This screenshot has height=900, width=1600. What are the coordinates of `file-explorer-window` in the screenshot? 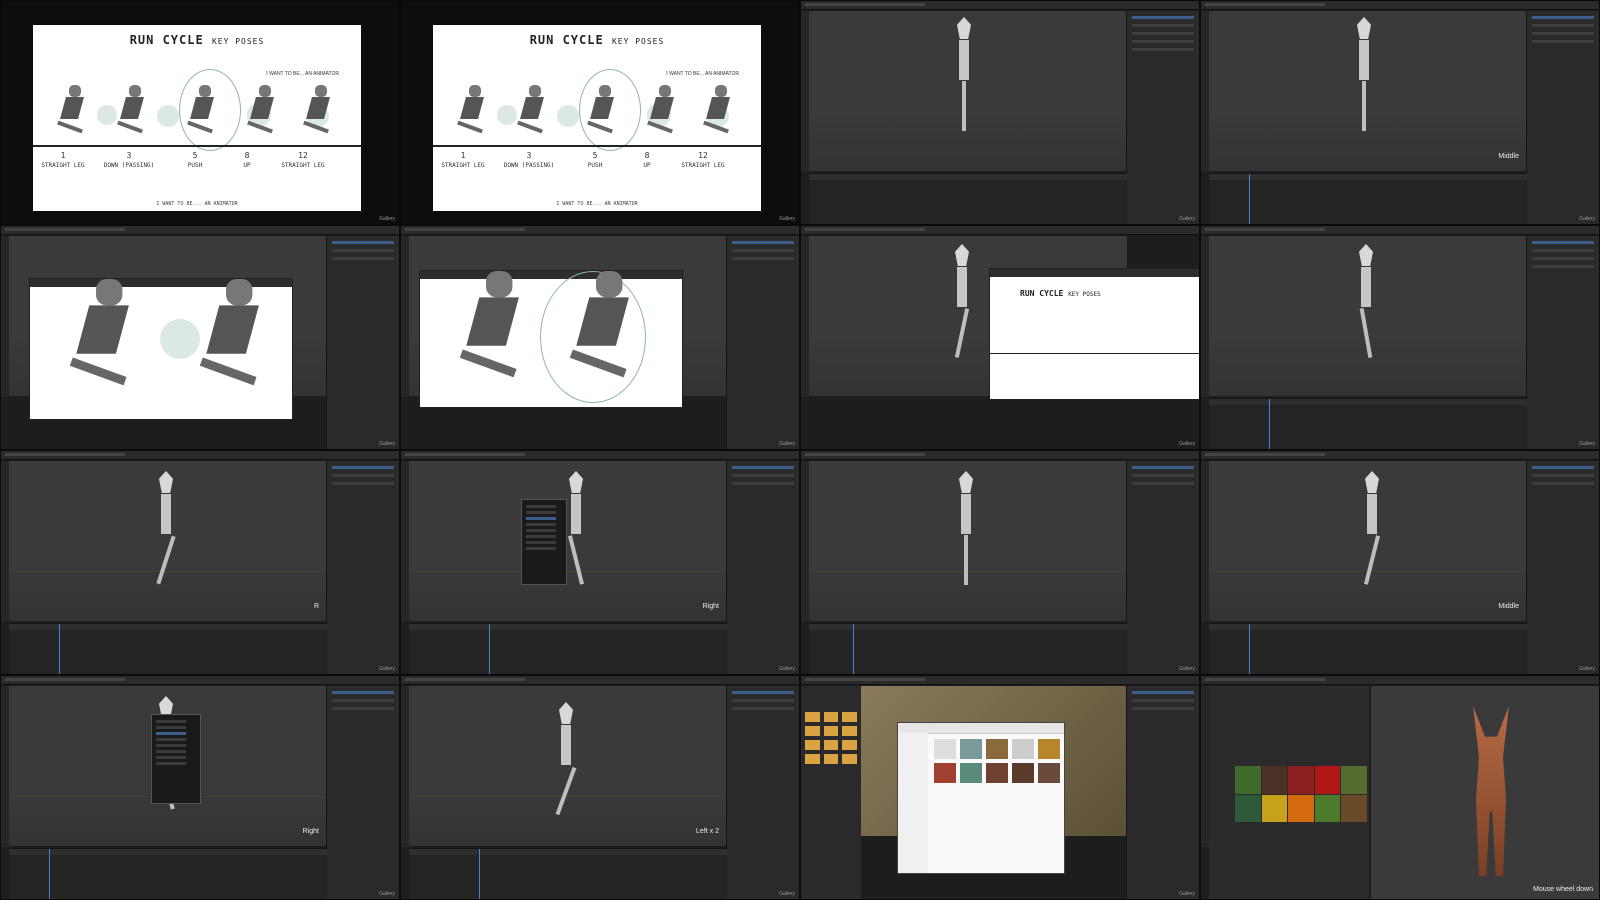 It's located at (981, 798).